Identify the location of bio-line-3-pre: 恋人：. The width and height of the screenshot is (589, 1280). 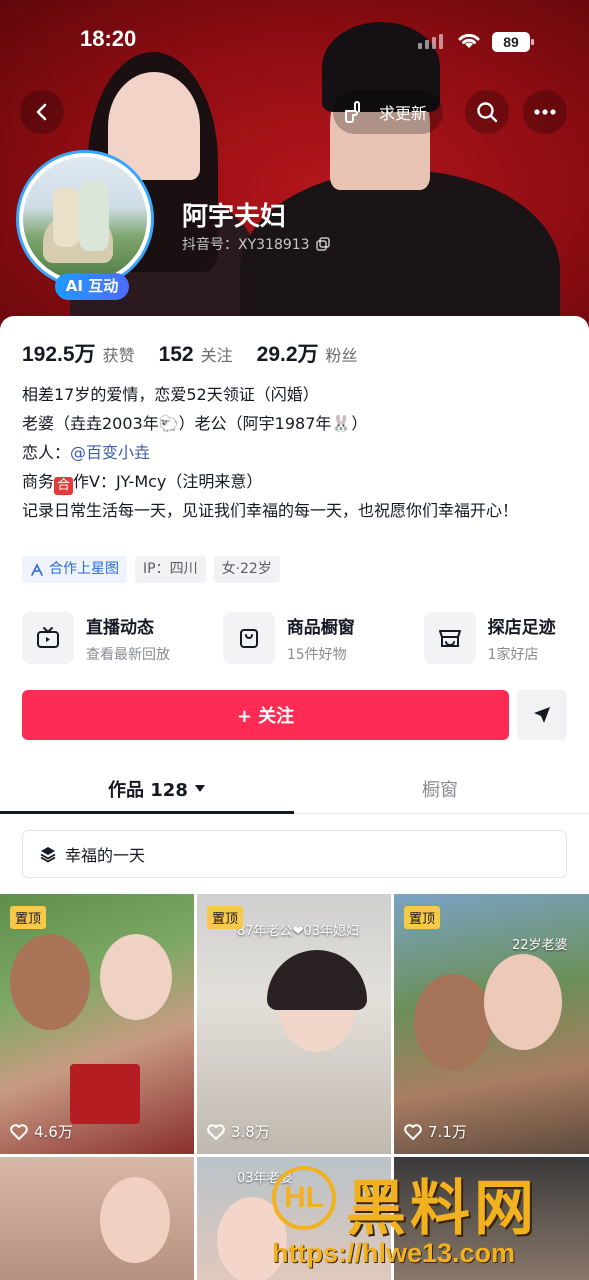
(46, 452).